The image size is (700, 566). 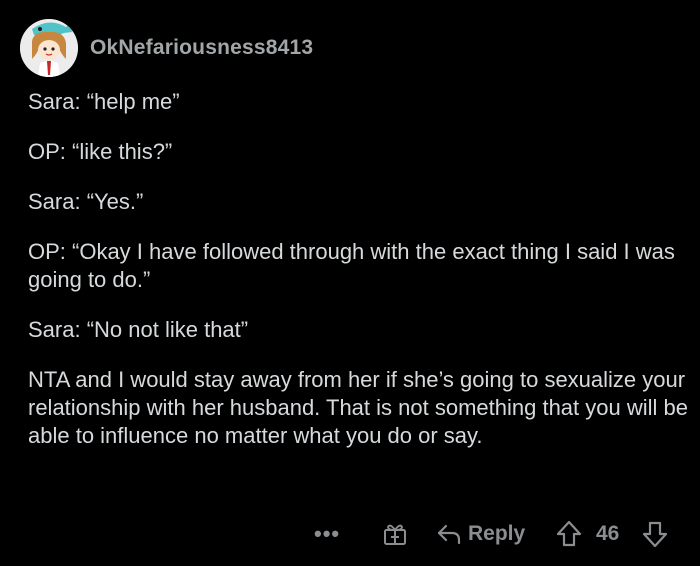 I want to click on comment-paragraph: Sara: “No not like that”, so click(x=138, y=329).